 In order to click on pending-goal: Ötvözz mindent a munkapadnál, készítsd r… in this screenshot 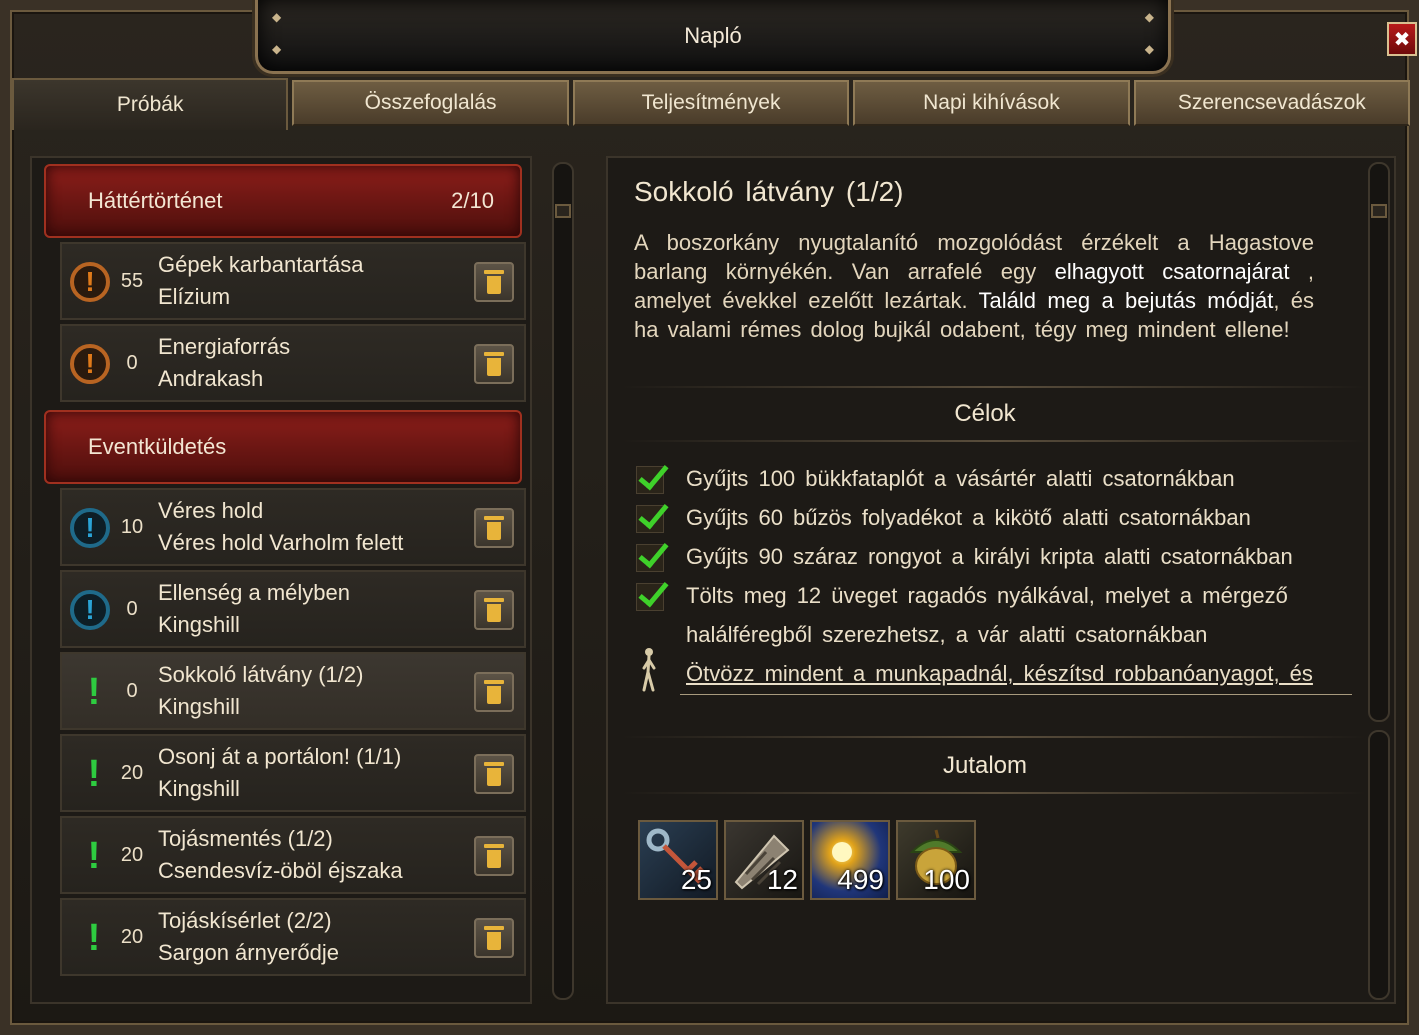, I will do `click(999, 673)`.